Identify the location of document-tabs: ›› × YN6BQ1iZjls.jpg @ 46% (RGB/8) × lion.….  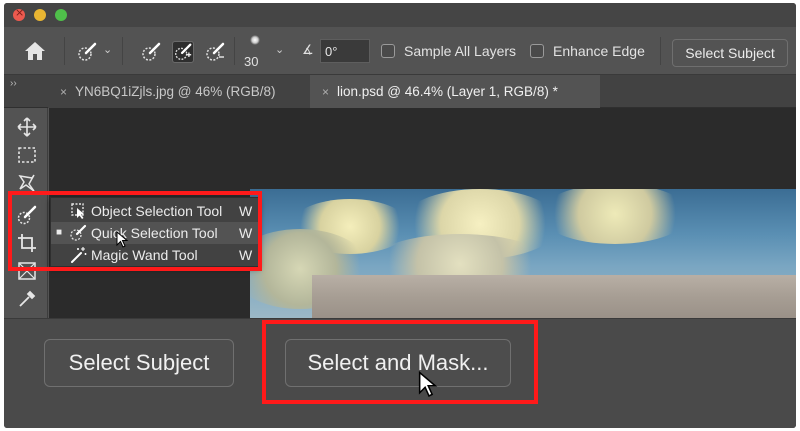
(400, 91).